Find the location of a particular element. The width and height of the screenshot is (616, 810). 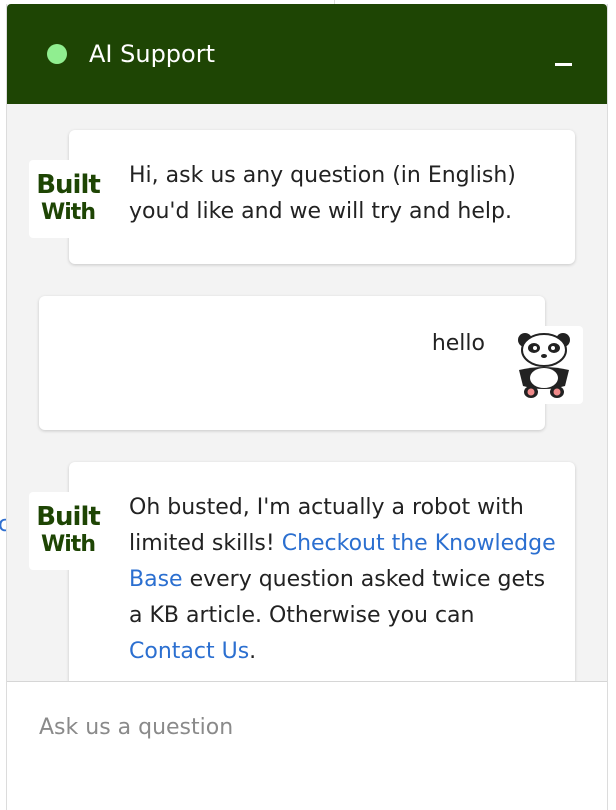

message-text: hello is located at coordinates (458, 343).